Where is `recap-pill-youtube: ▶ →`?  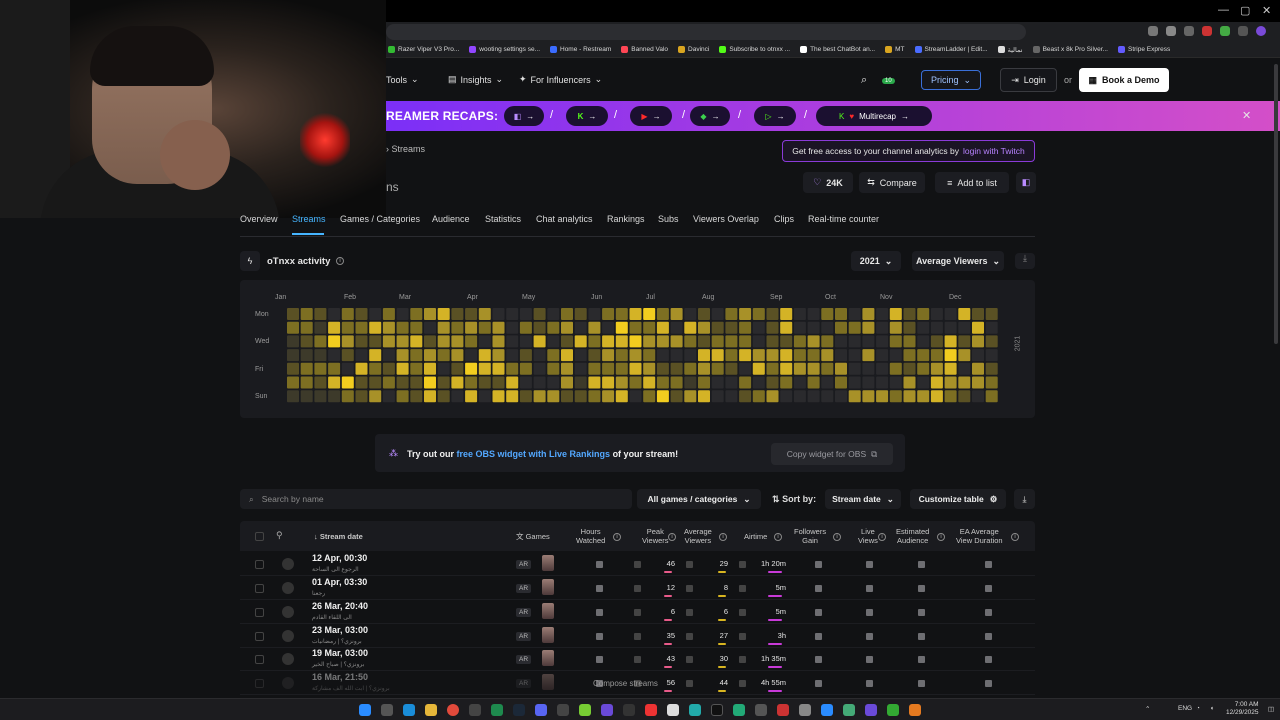
recap-pill-youtube: ▶ → is located at coordinates (651, 116).